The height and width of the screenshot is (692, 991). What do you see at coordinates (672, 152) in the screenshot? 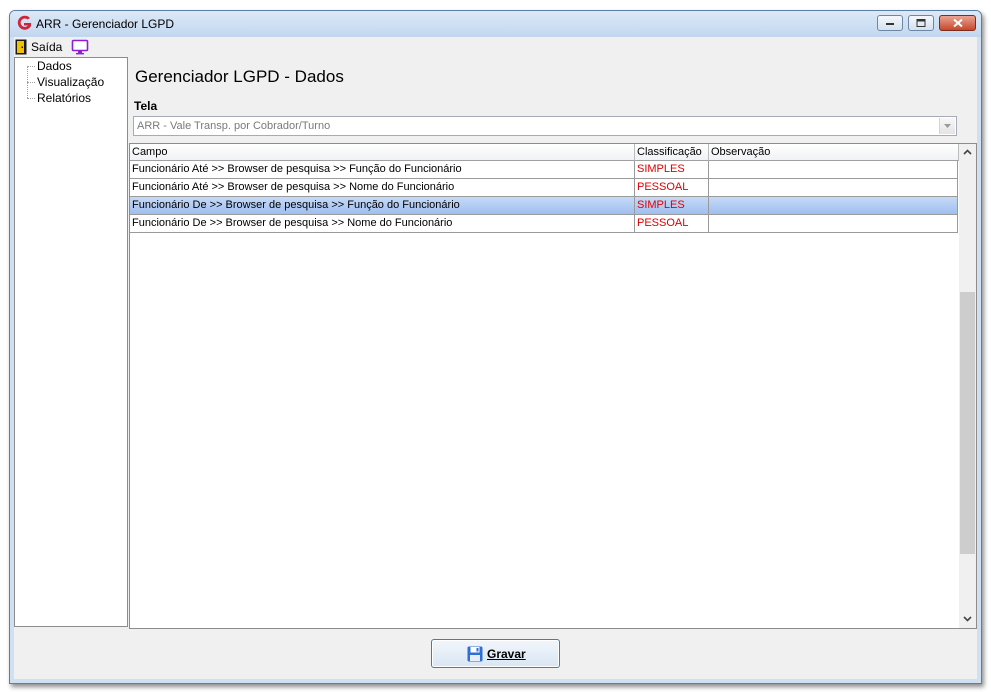
I see `column-header-classificacao: Classificação` at bounding box center [672, 152].